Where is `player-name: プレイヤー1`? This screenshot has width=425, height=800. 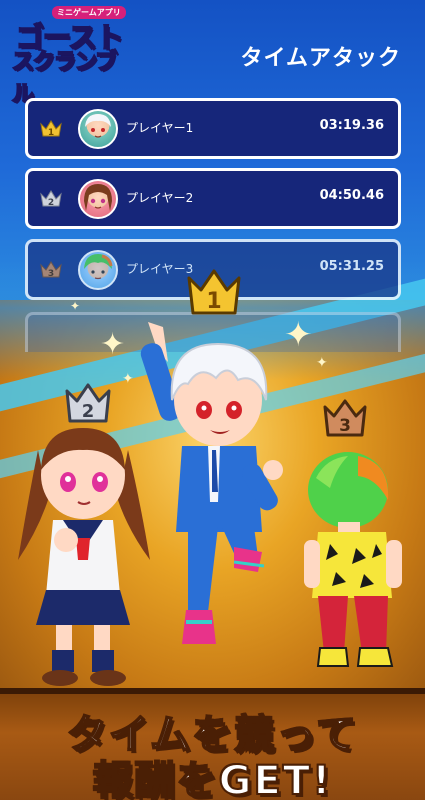
player-name: プレイヤー1 is located at coordinates (160, 128).